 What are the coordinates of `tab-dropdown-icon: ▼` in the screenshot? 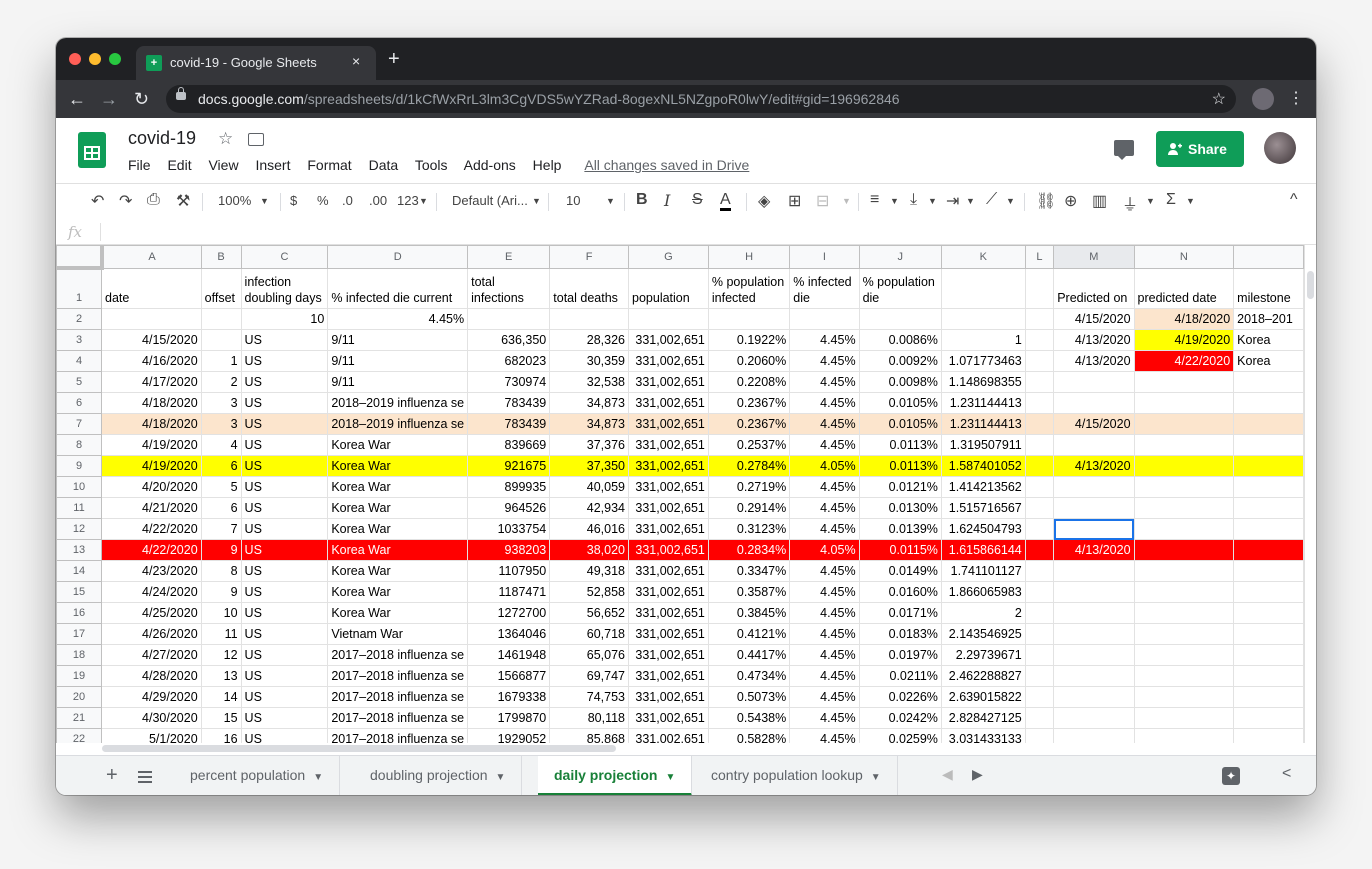 It's located at (670, 777).